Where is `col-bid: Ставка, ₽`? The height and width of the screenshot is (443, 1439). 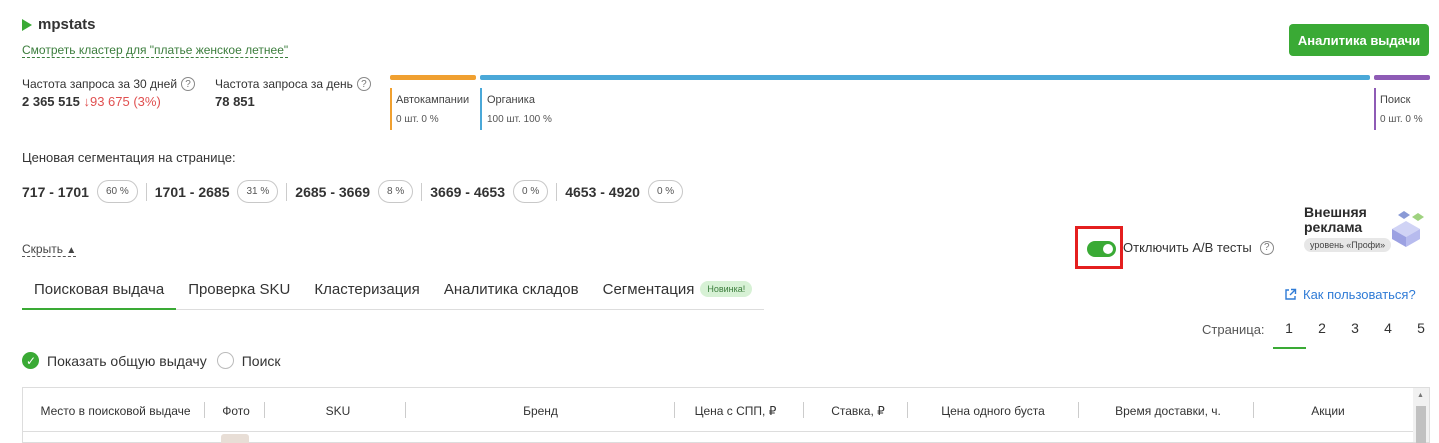 col-bid: Ставка, ₽ is located at coordinates (858, 411).